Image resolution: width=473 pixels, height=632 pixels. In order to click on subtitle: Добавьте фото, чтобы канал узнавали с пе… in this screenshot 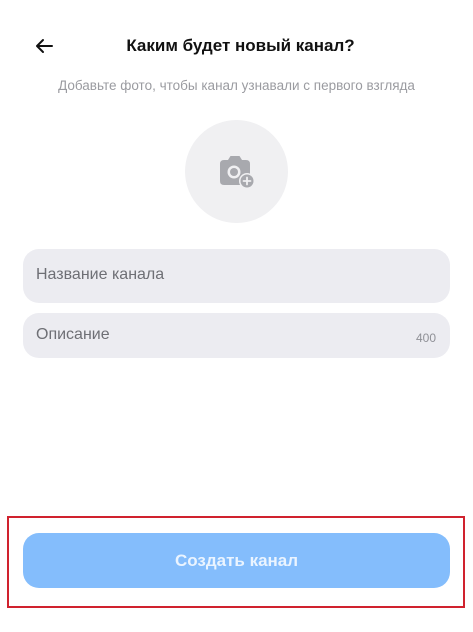, I will do `click(236, 85)`.